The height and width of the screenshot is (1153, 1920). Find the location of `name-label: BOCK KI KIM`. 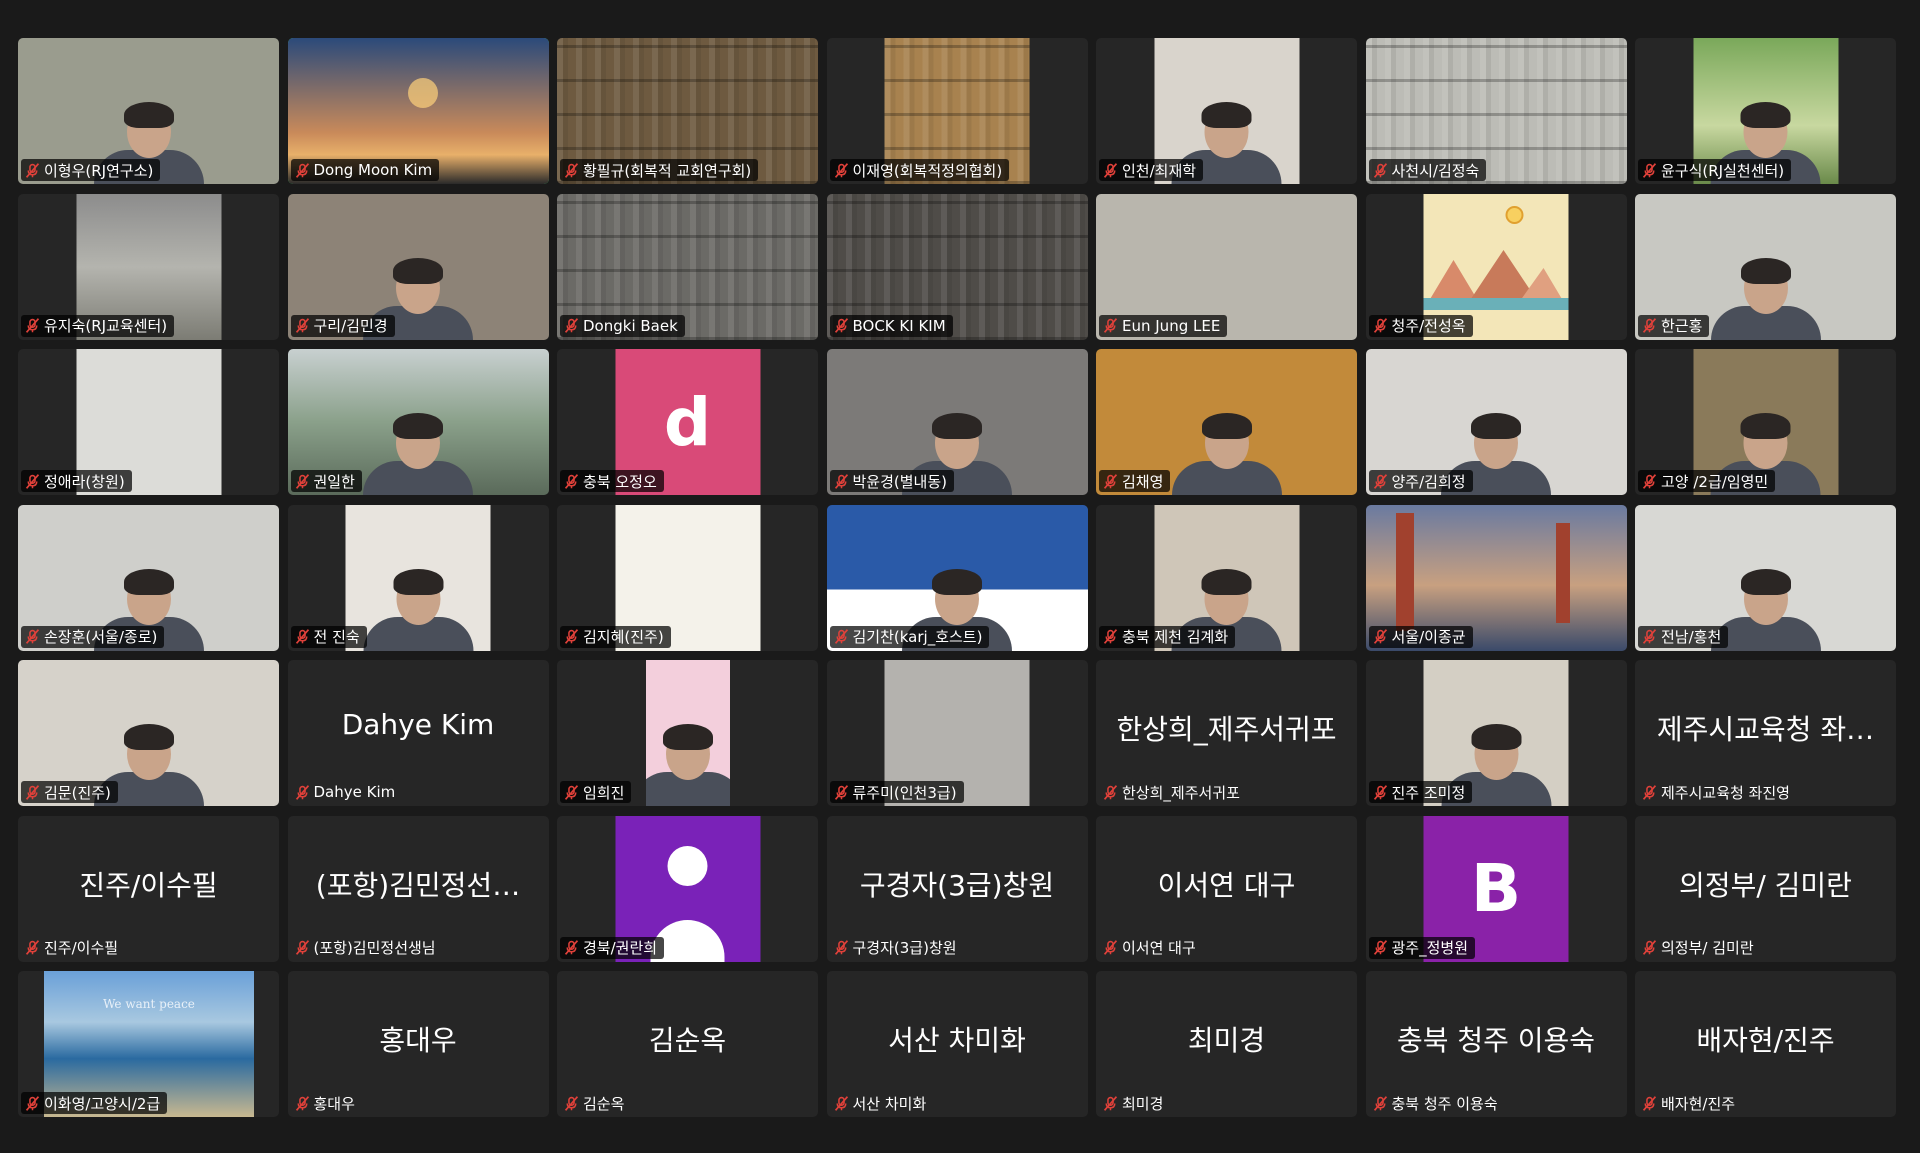

name-label: BOCK KI KIM is located at coordinates (891, 325).